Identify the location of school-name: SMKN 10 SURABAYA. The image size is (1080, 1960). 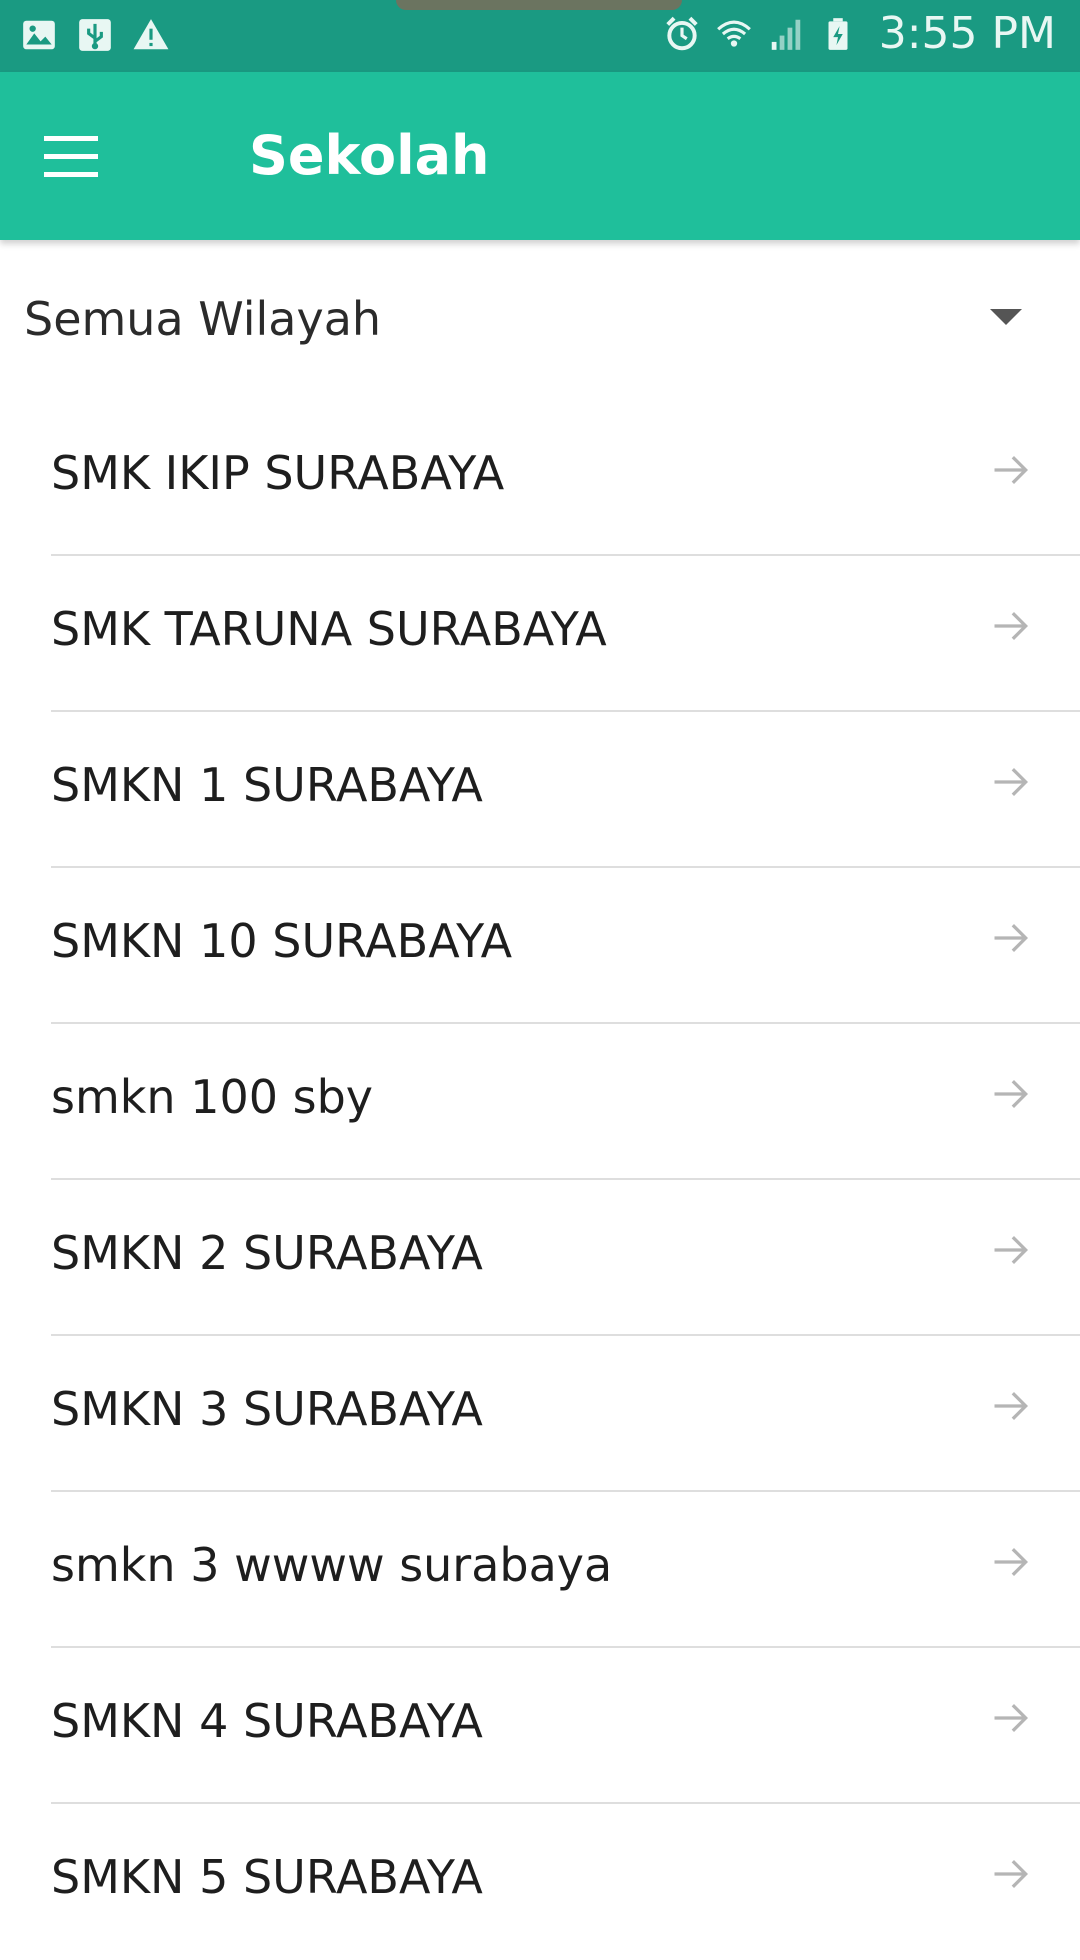
(282, 941).